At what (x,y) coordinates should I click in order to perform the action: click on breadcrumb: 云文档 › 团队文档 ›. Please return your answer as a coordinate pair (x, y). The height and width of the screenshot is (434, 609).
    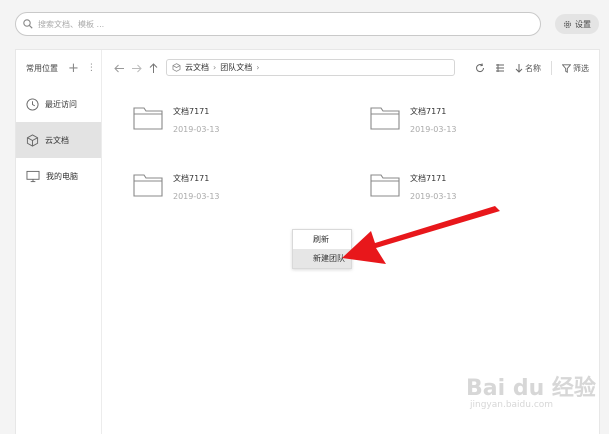
    Looking at the image, I should click on (310, 67).